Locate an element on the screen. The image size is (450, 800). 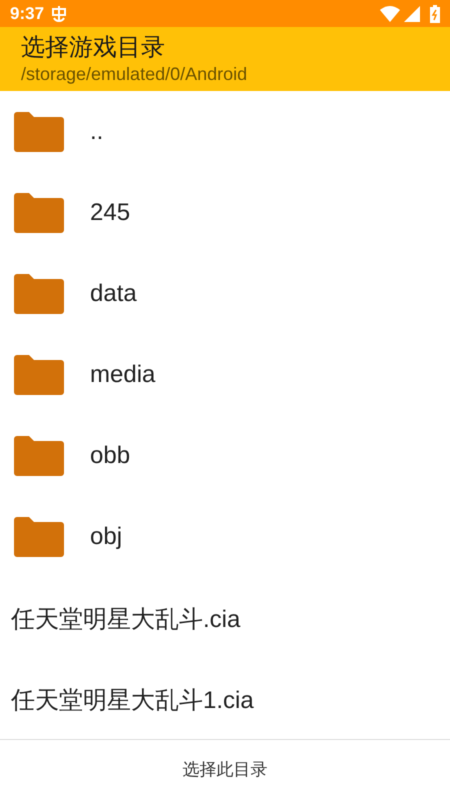
folder-row: .. is located at coordinates (225, 131).